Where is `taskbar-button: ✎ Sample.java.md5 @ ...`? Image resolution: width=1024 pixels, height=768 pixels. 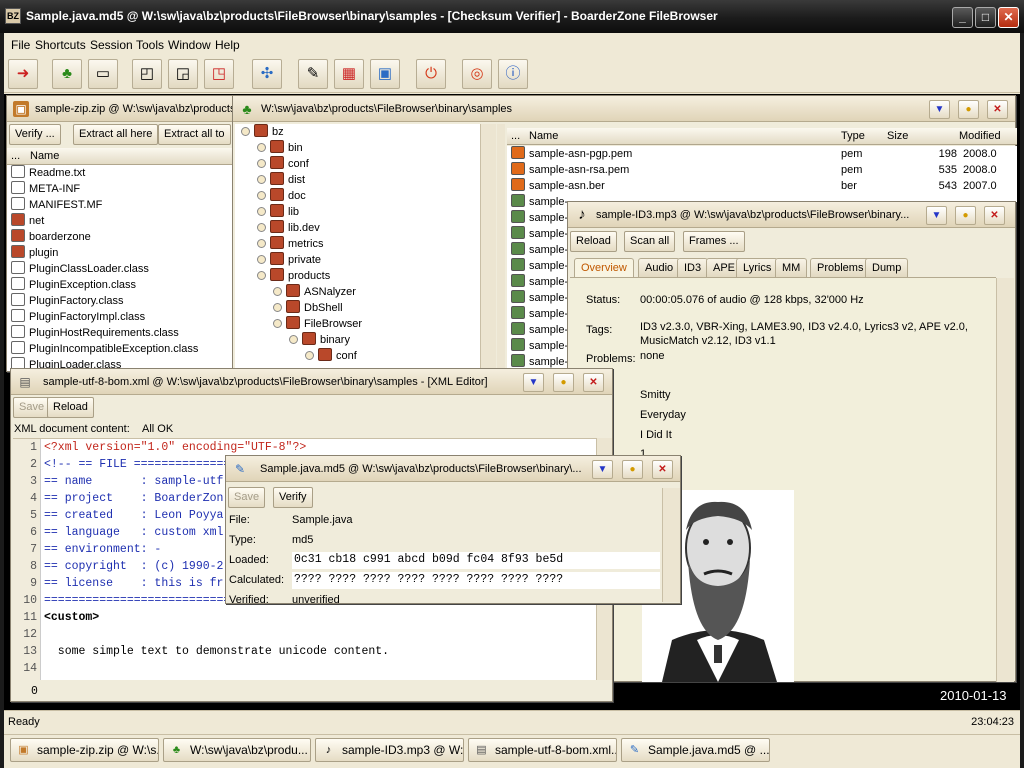
taskbar-button: ✎ Sample.java.md5 @ ... is located at coordinates (695, 750).